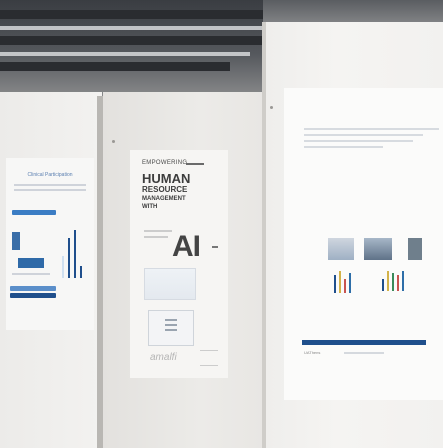 The height and width of the screenshot is (448, 443). Describe the element at coordinates (163, 357) in the screenshot. I see `poster-logo: amalfi` at that location.